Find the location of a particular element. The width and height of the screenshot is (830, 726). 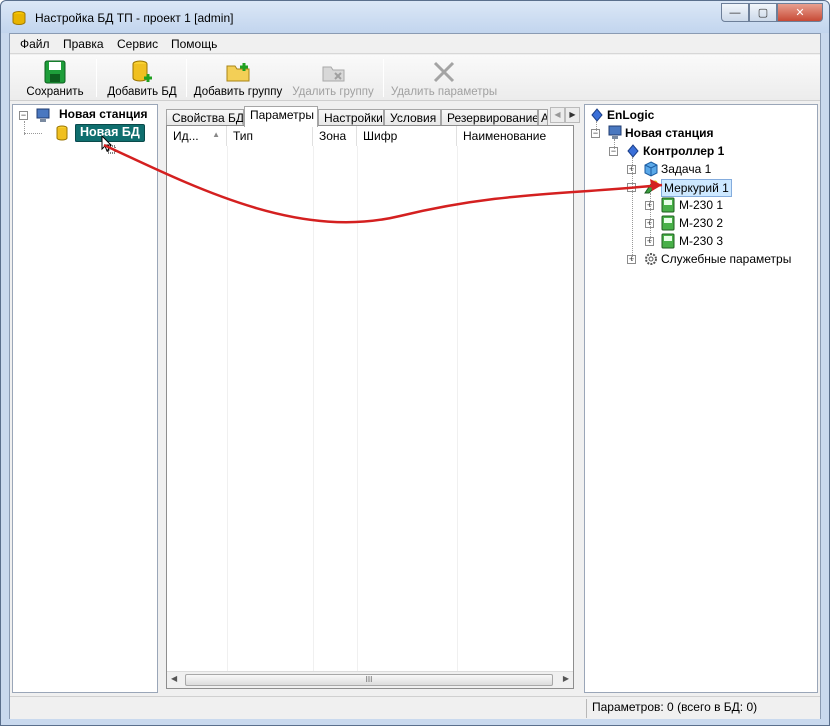

left-tree-panel: − Новая станция Новая БД is located at coordinates (85, 398).